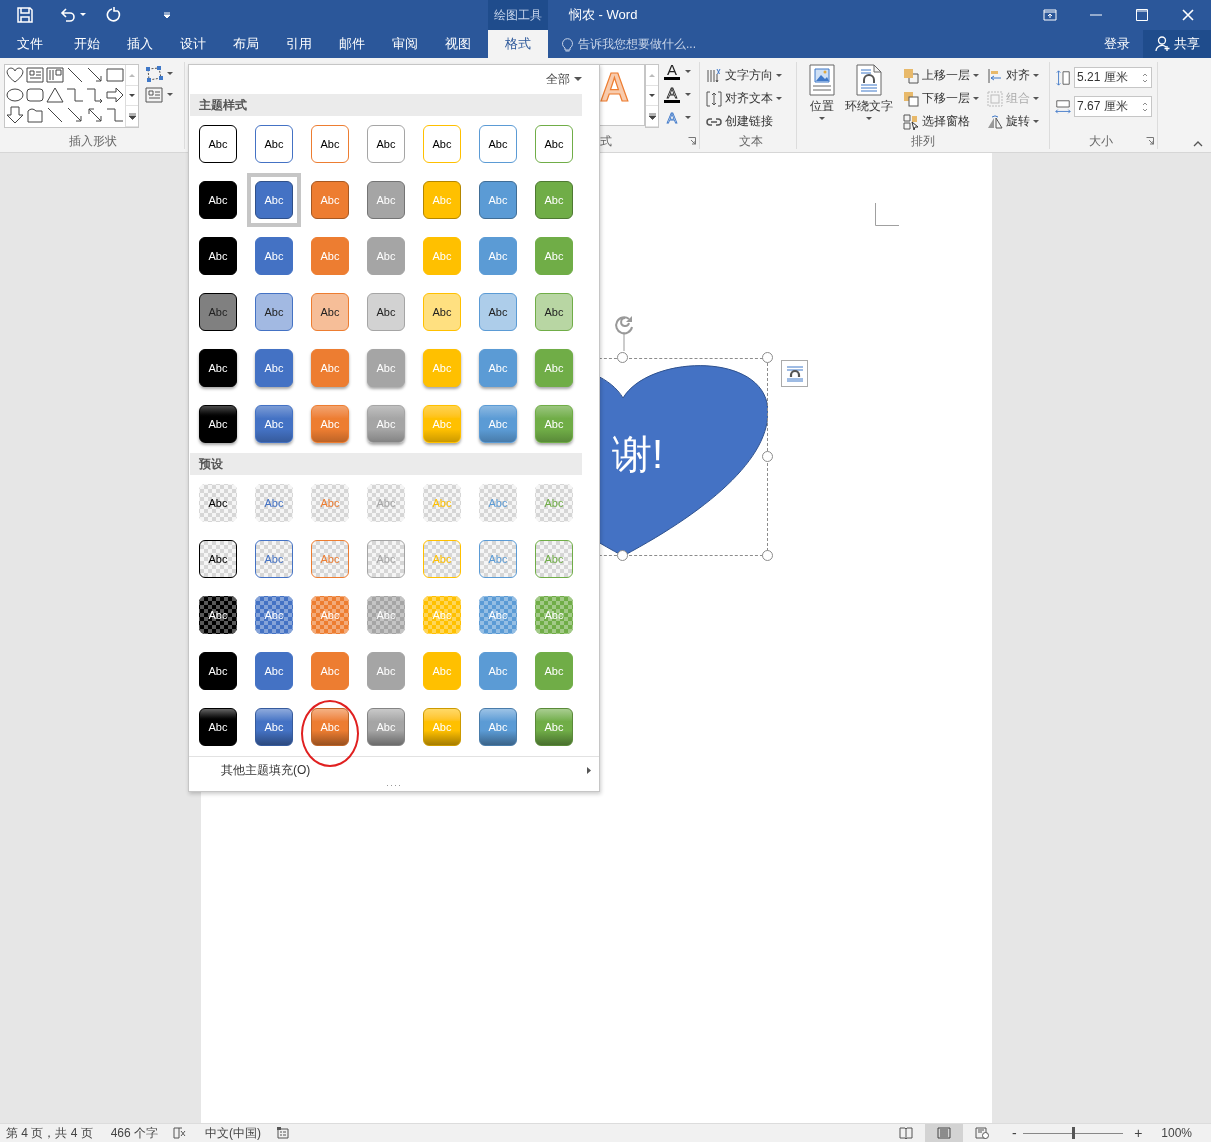 The height and width of the screenshot is (1142, 1211). I want to click on ribbon-tab: 开始, so click(86, 44).